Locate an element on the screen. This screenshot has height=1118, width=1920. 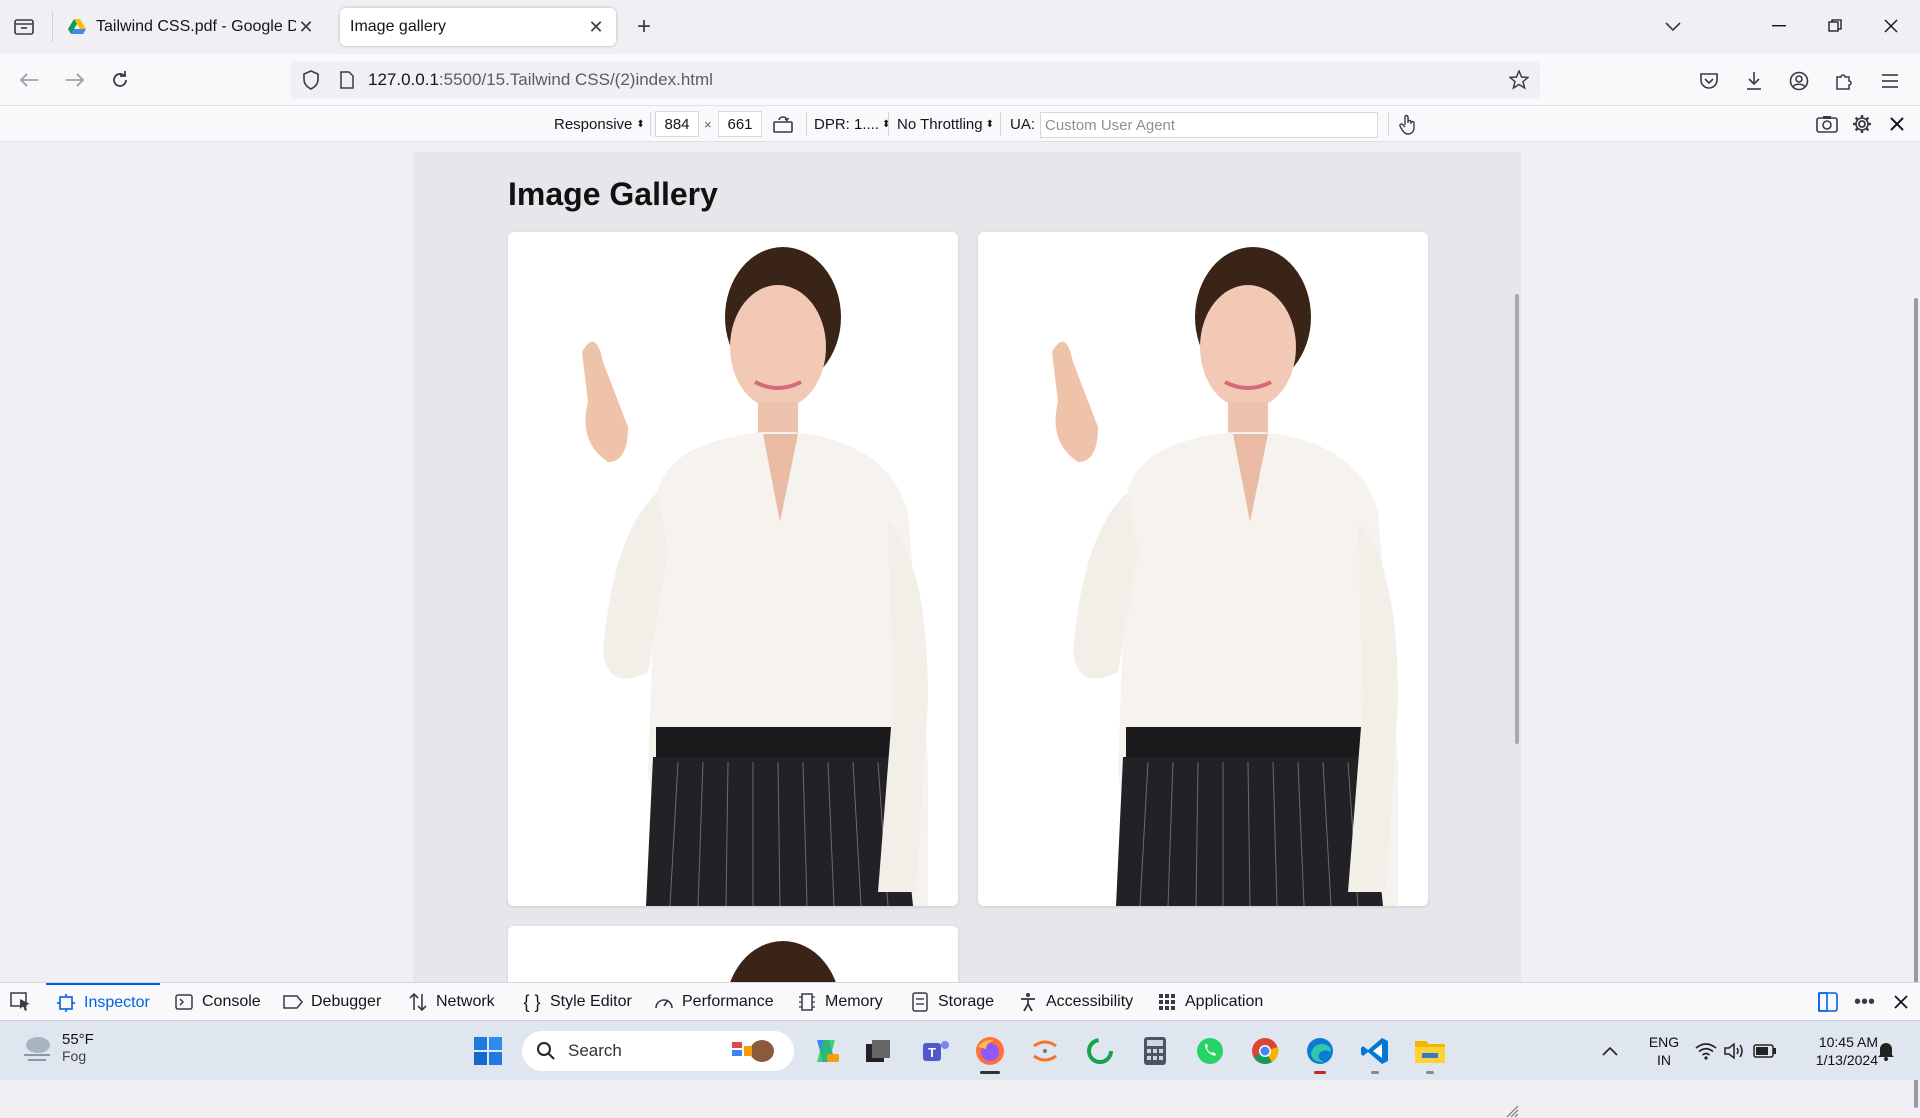
taskbar-search: Search is located at coordinates (658, 1051).